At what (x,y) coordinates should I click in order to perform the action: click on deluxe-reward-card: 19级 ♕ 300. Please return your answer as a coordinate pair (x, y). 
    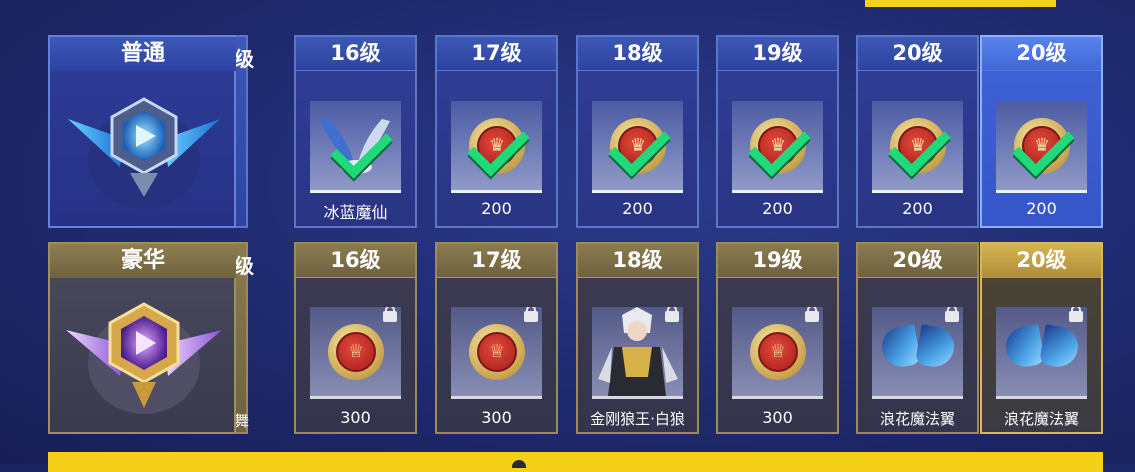
    Looking at the image, I should click on (777, 338).